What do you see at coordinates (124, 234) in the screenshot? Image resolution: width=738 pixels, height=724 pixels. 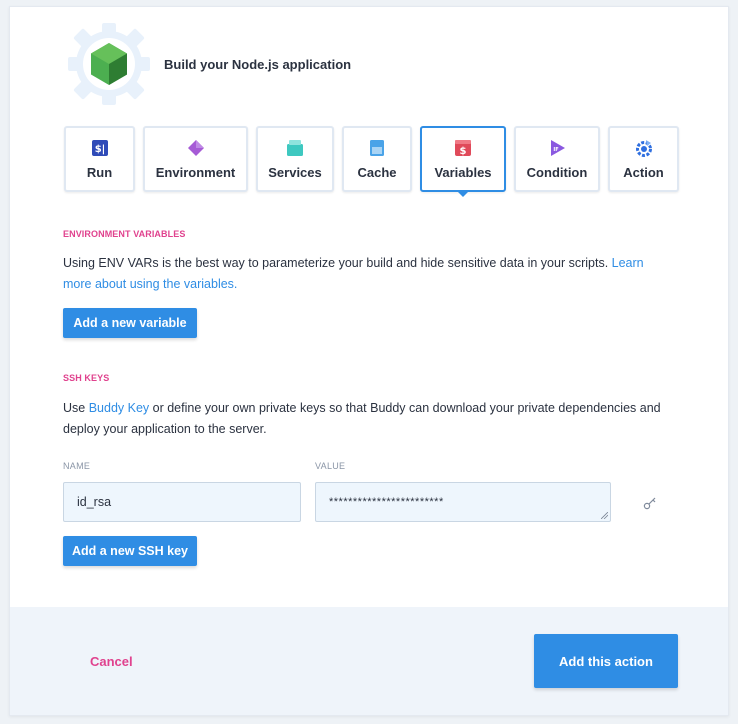 I see `env-section-label: ENVIRONMENT VARIABLES` at bounding box center [124, 234].